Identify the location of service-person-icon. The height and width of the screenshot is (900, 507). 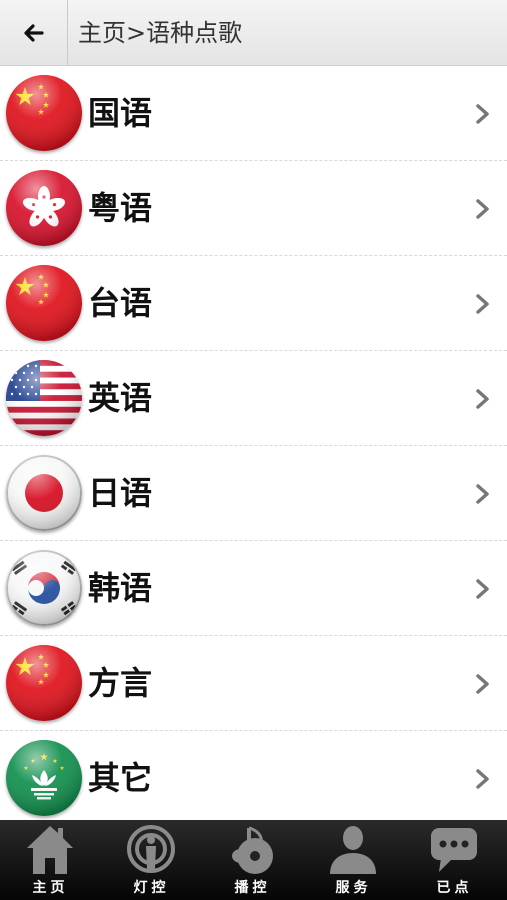
(353, 850).